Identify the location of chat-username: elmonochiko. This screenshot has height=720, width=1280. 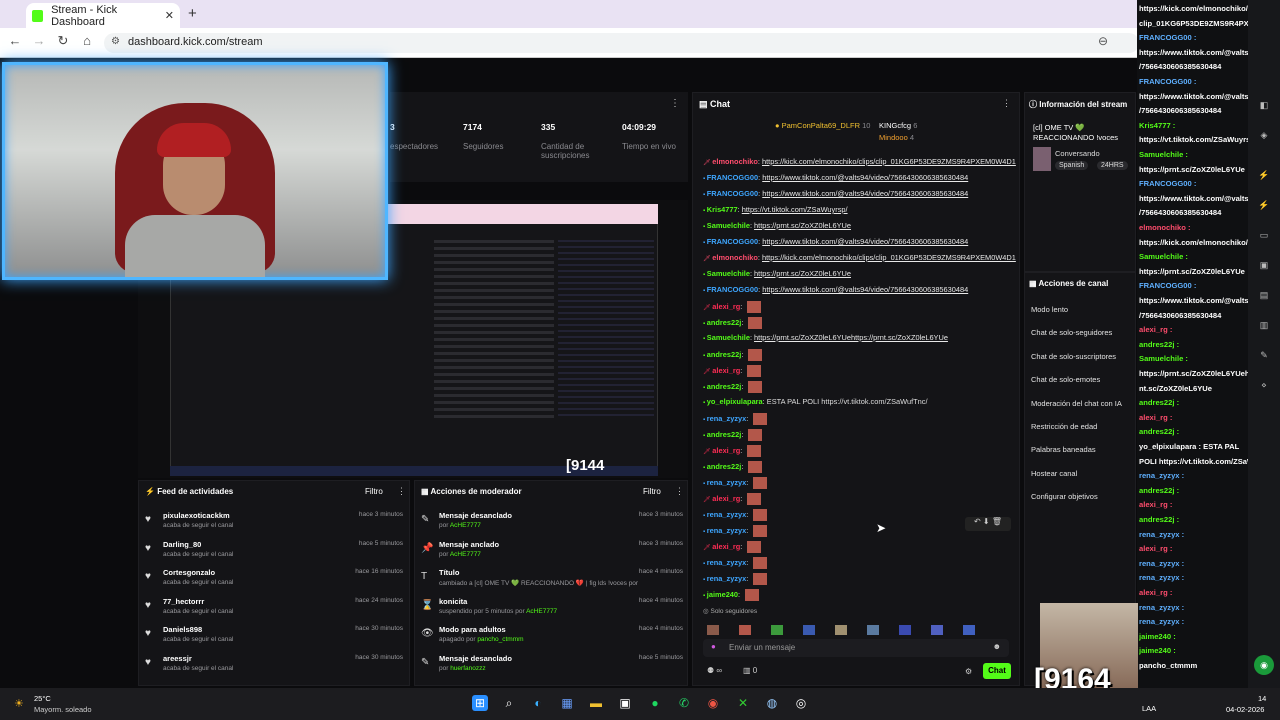
(735, 161).